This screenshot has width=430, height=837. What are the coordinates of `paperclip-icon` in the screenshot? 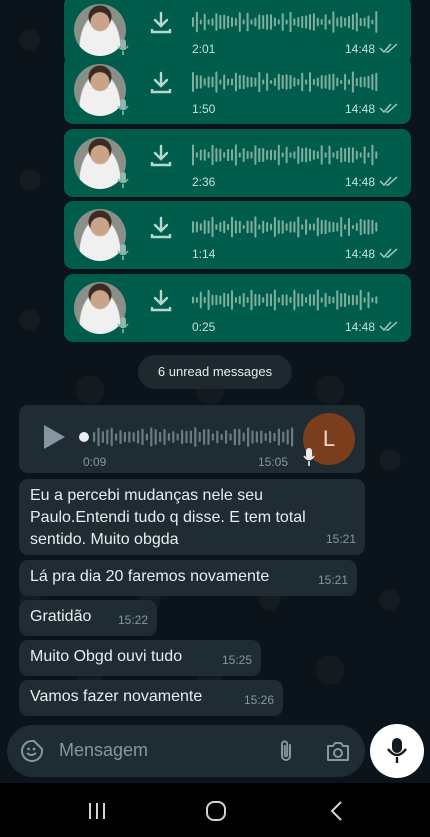 It's located at (286, 751).